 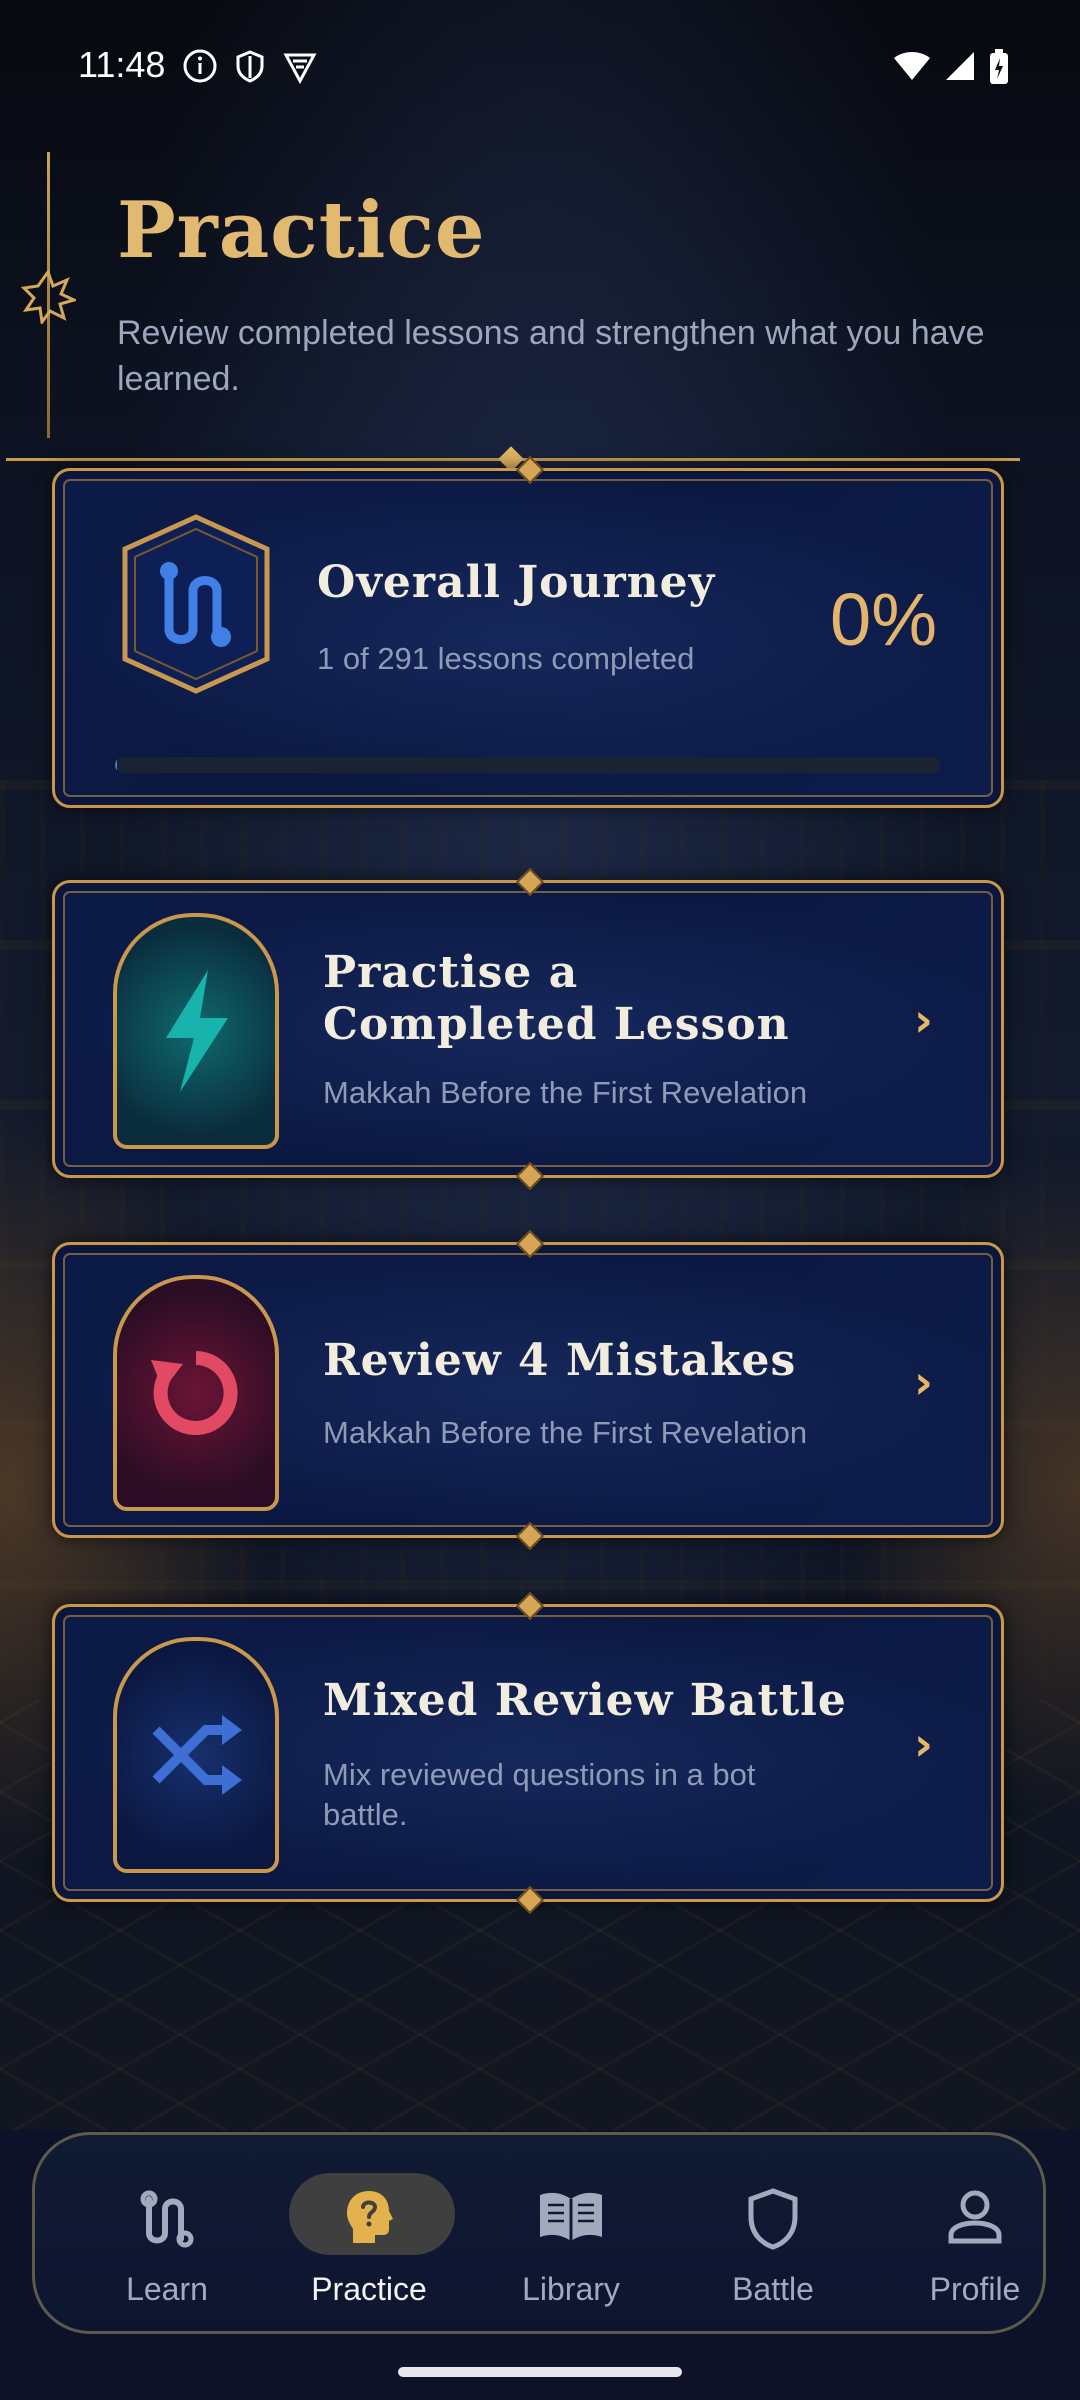 I want to click on vpn-status-icon, so click(x=300, y=68).